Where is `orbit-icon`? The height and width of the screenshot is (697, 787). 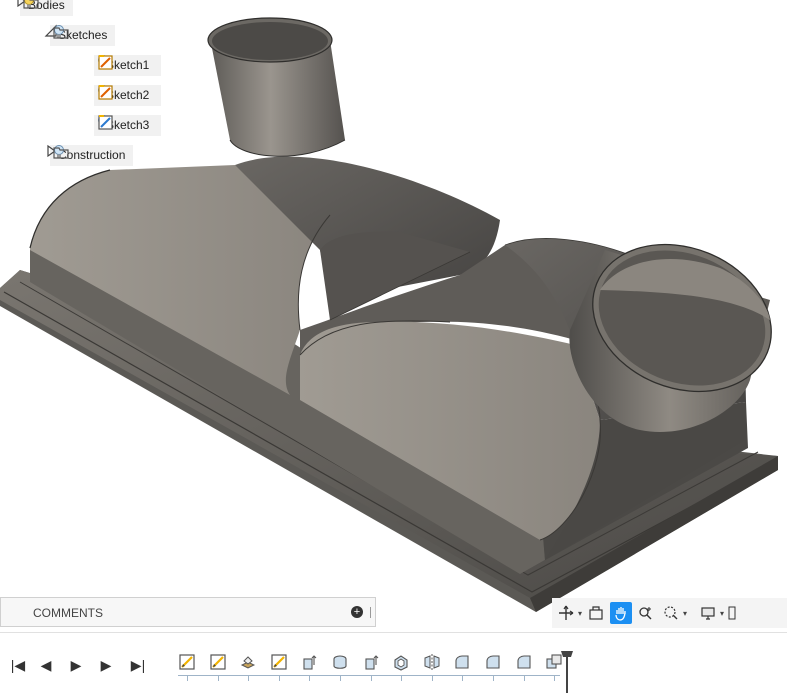 orbit-icon is located at coordinates (566, 613).